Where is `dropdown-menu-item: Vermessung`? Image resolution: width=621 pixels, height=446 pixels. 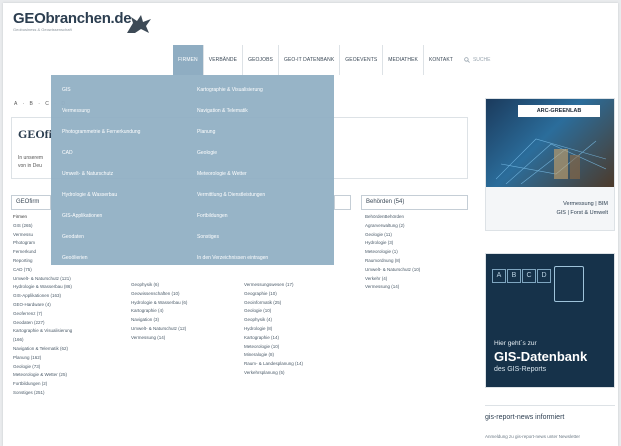 dropdown-menu-item: Vermessung is located at coordinates (127, 116).